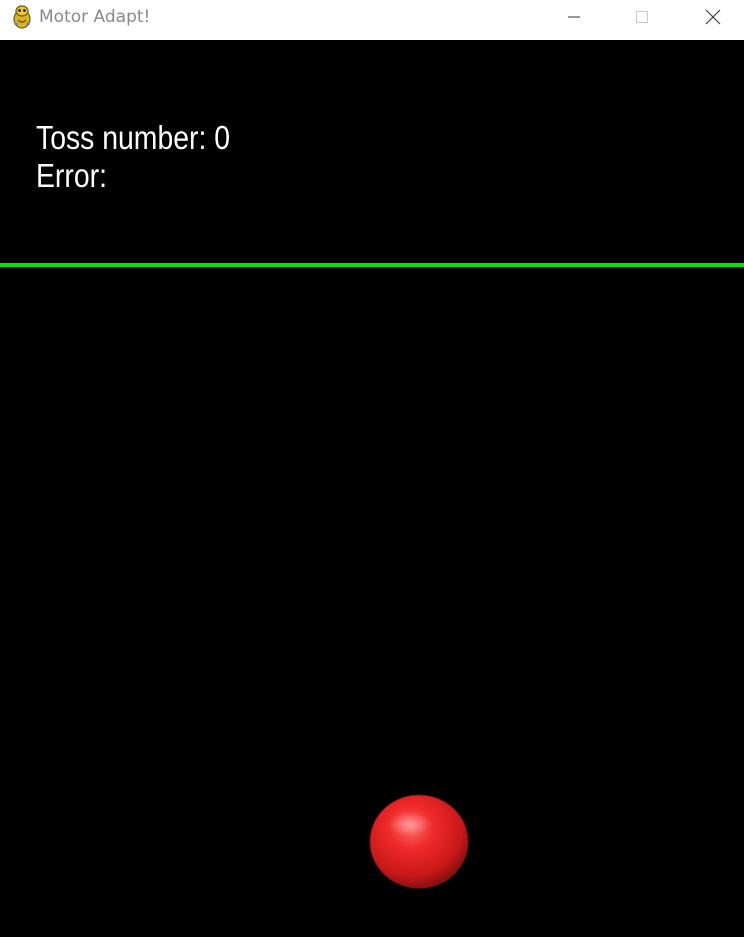 The width and height of the screenshot is (744, 937). Describe the element at coordinates (419, 841) in the screenshot. I see `red-ball` at that location.